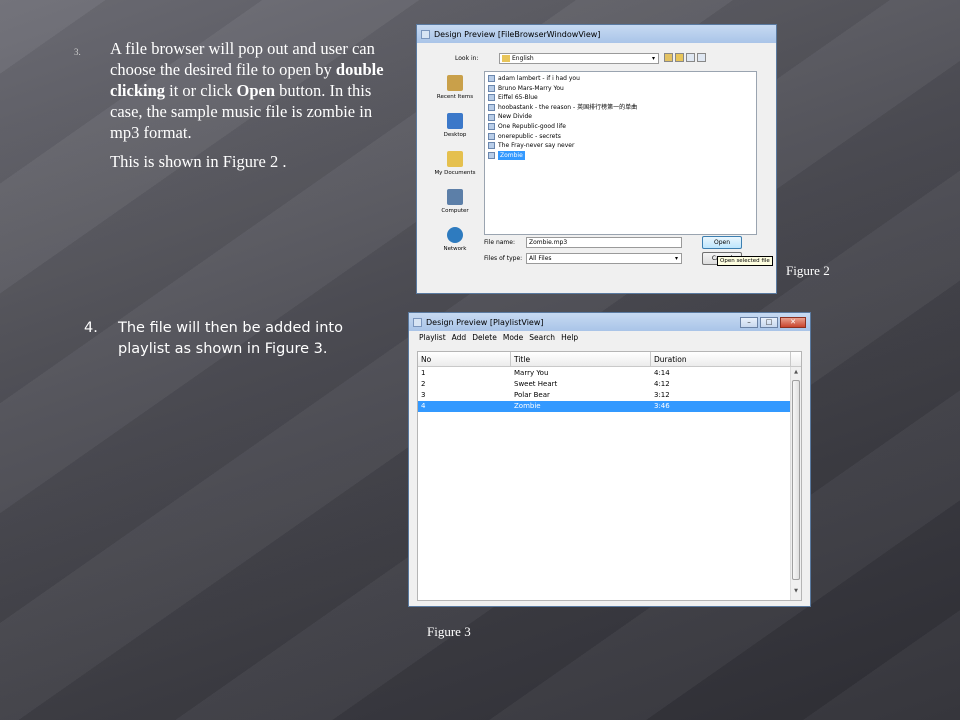 The height and width of the screenshot is (720, 960). Describe the element at coordinates (542, 337) in the screenshot. I see `menu-search: Search` at that location.